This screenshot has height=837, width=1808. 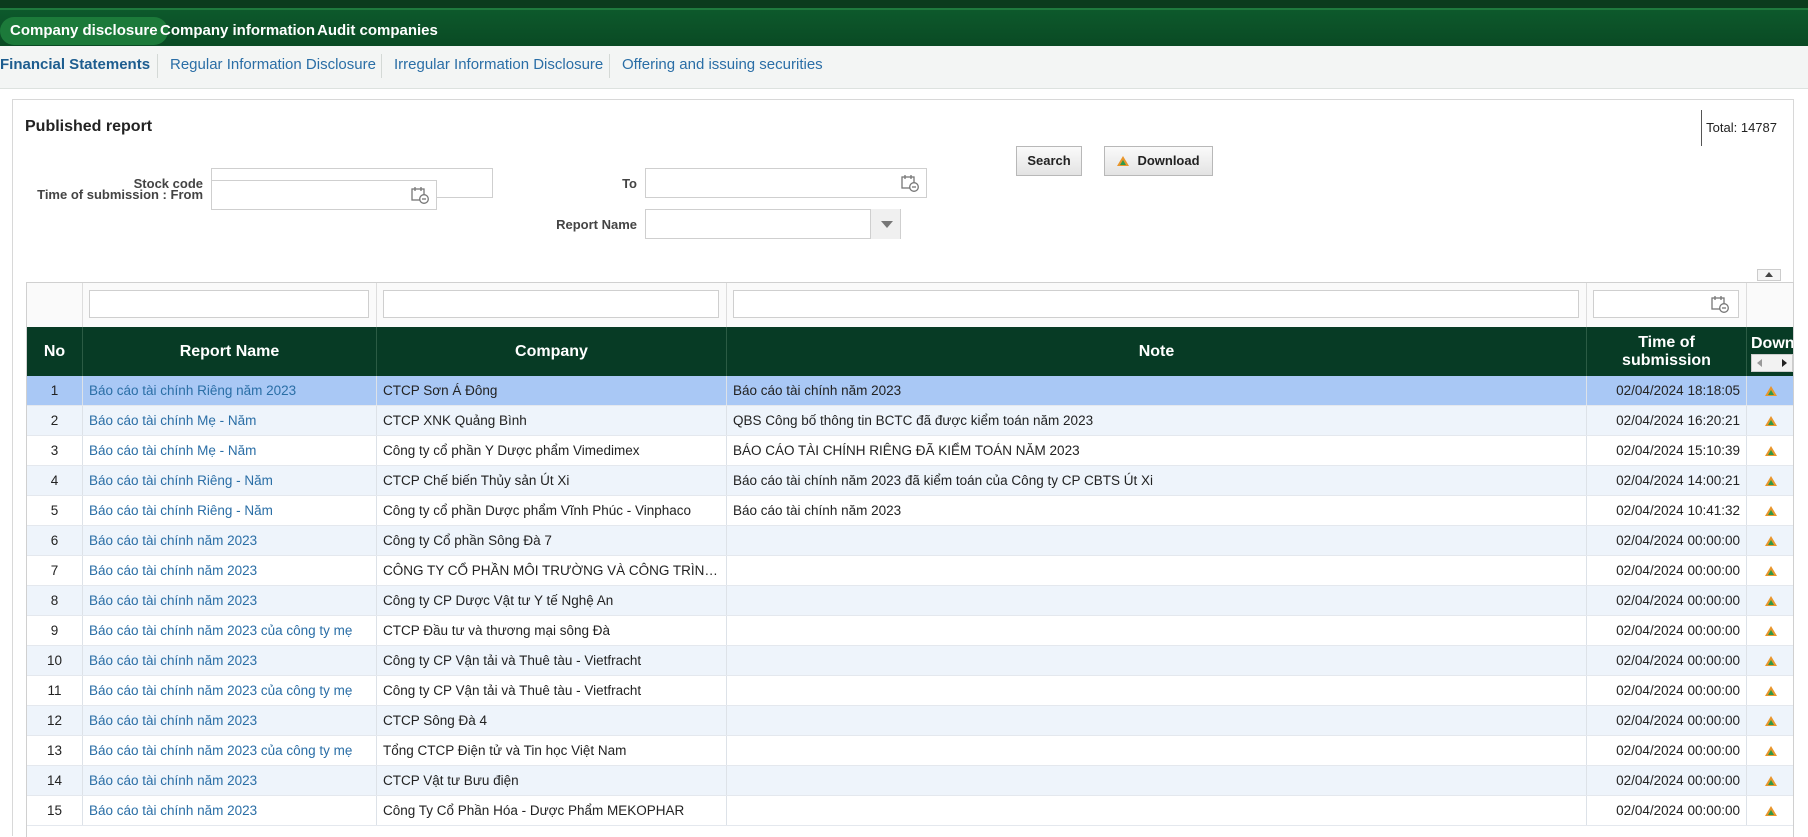 I want to click on report-name-filter, so click(x=229, y=304).